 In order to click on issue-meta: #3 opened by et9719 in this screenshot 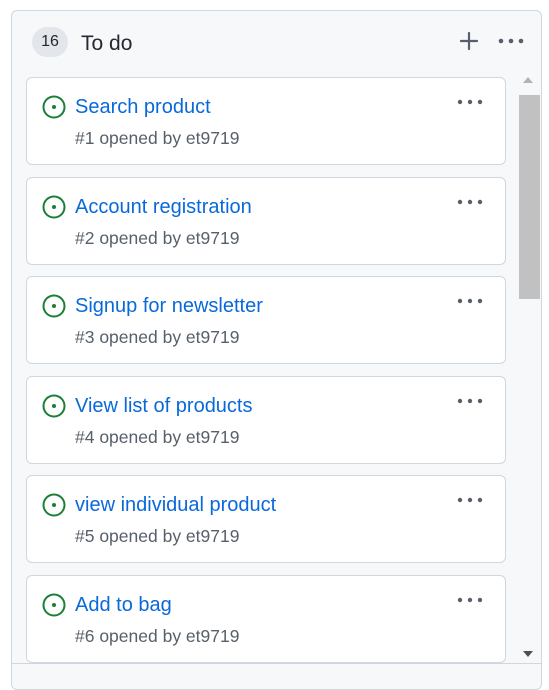, I will do `click(157, 337)`.